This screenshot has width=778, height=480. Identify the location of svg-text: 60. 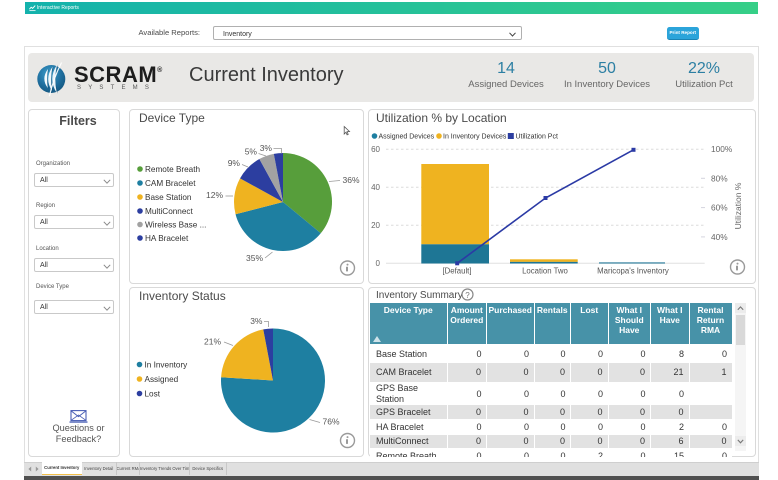
(375, 149).